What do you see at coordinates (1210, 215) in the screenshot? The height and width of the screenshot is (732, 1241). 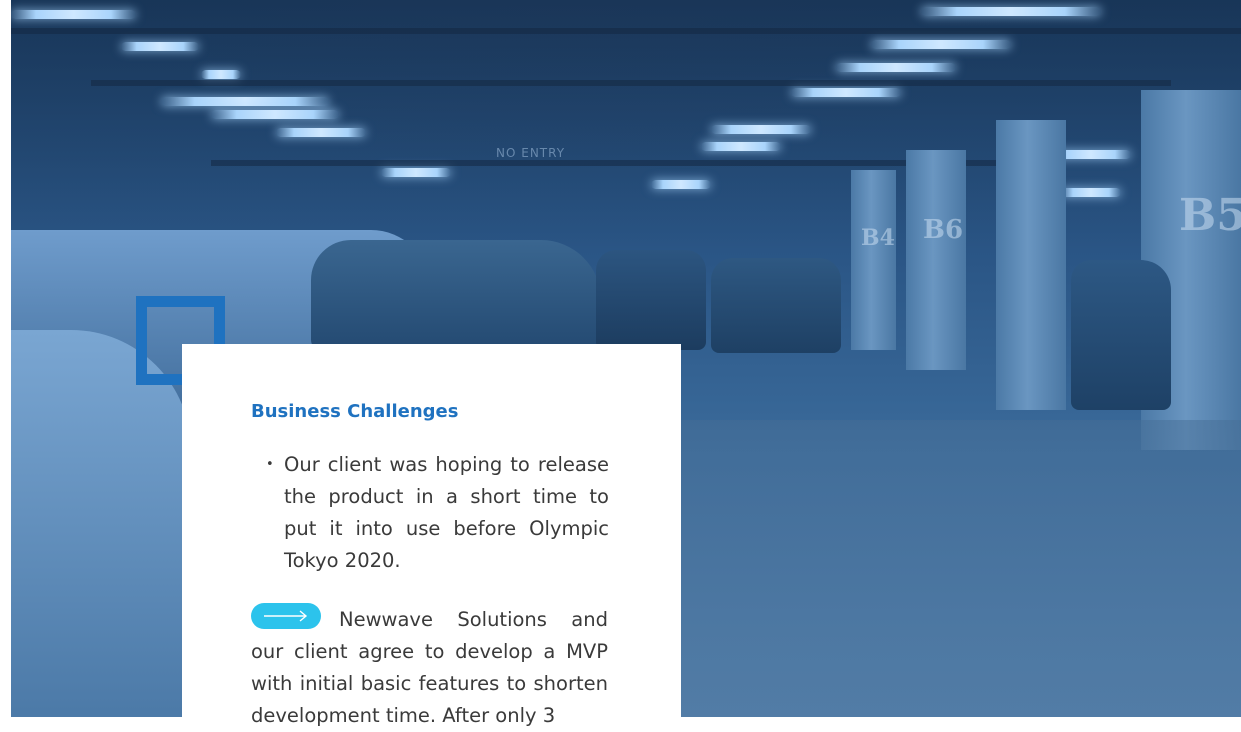 I see `column-sign: B5` at bounding box center [1210, 215].